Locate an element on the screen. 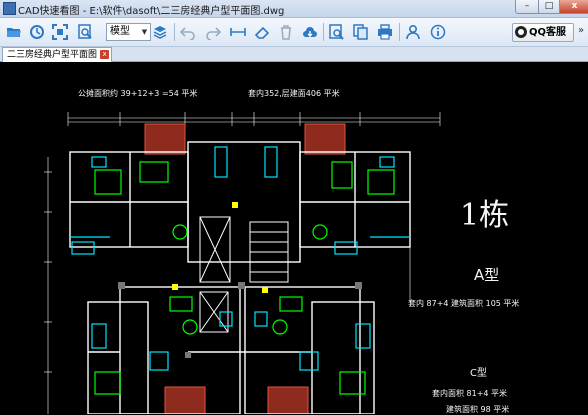 Image resolution: width=588 pixels, height=415 pixels. cloud-download-icon is located at coordinates (310, 32).